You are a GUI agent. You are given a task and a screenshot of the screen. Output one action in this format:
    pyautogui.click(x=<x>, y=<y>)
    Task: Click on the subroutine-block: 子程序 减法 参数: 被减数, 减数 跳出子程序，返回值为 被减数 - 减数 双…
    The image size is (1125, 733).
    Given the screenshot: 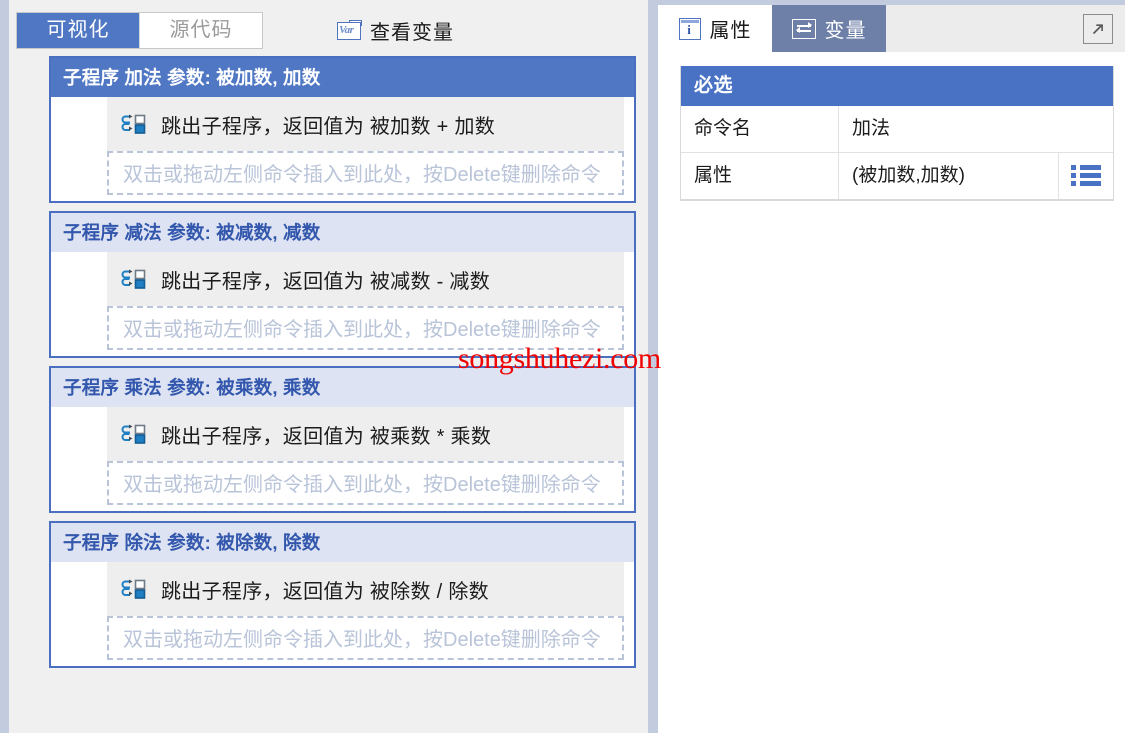 What is the action you would take?
    pyautogui.click(x=342, y=284)
    